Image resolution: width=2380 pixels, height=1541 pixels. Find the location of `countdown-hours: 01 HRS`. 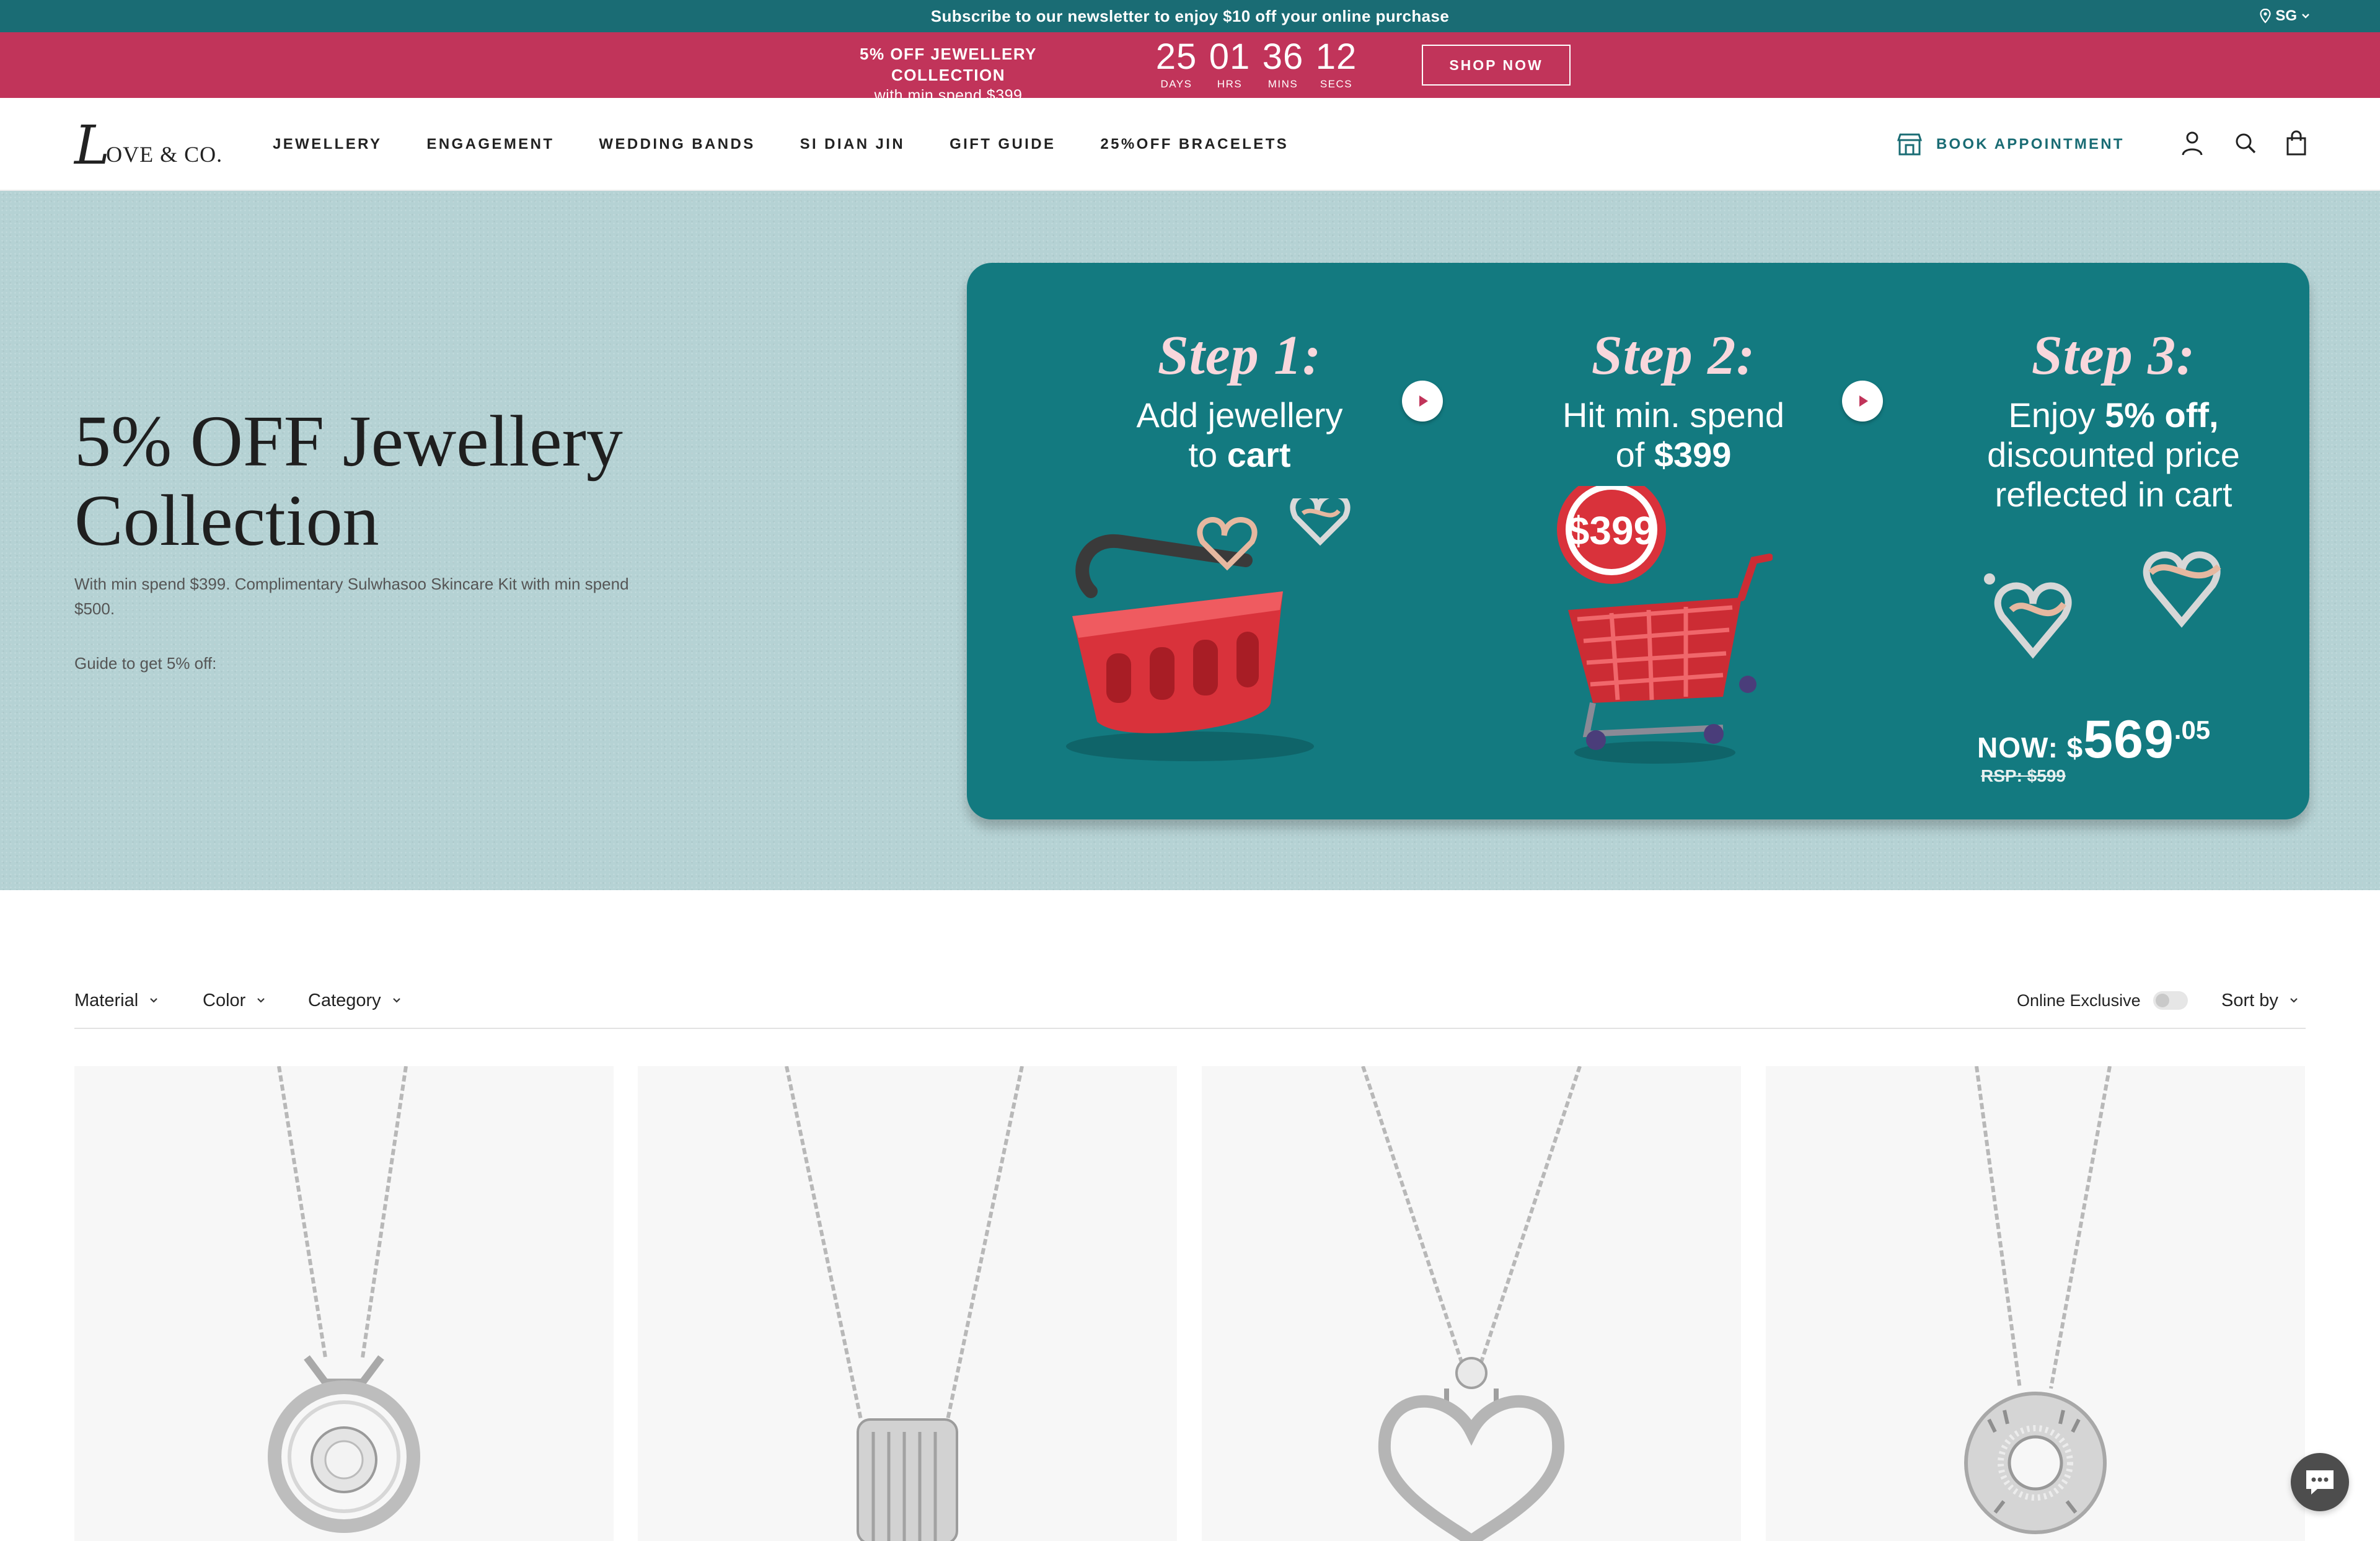

countdown-hours: 01 HRS is located at coordinates (1229, 63).